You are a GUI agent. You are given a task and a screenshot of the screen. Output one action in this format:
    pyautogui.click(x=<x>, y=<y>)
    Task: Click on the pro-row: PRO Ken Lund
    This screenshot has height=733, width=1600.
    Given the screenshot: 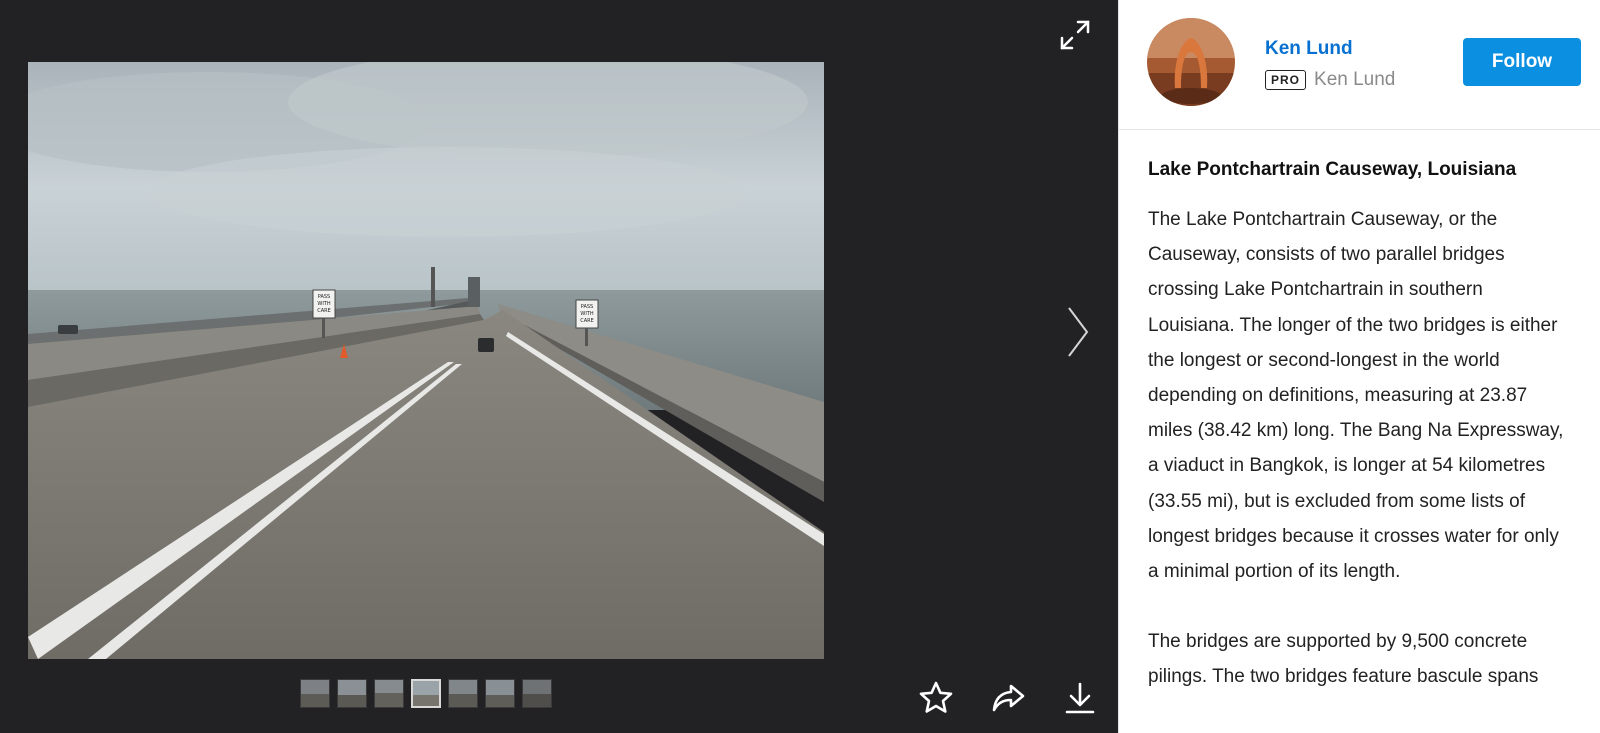 What is the action you would take?
    pyautogui.click(x=1330, y=80)
    